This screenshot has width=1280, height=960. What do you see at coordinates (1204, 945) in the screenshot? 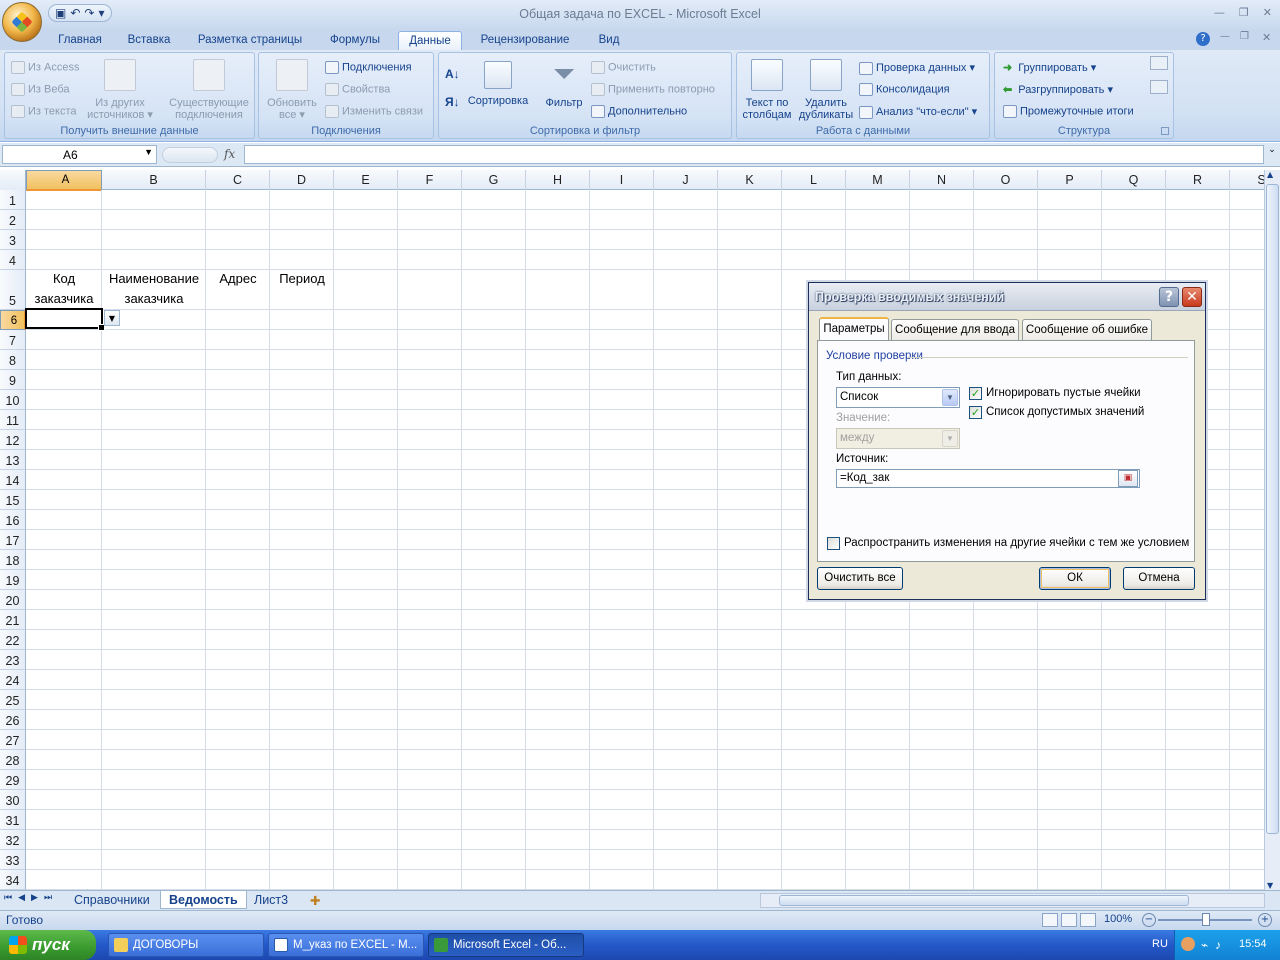
I see `network-icon: ⌁` at bounding box center [1204, 945].